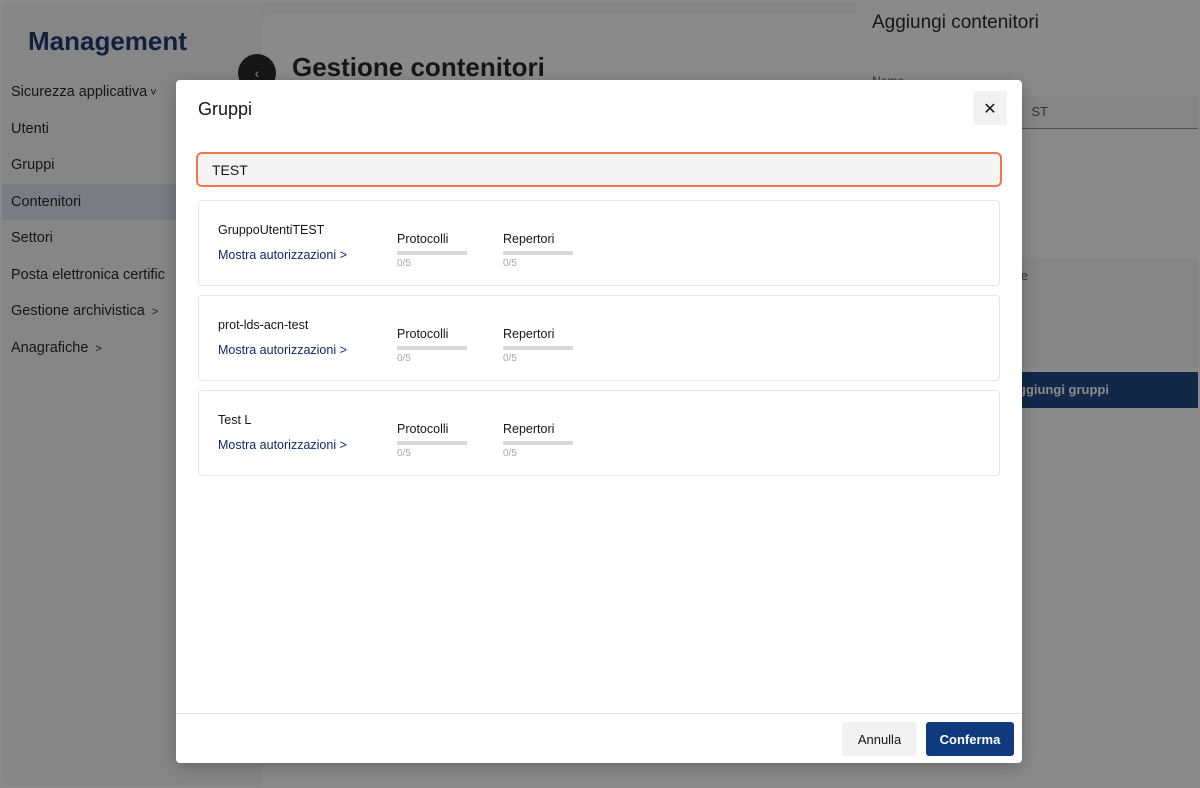  Describe the element at coordinates (599, 738) in the screenshot. I see `modal-footer: Annulla Conferma` at that location.